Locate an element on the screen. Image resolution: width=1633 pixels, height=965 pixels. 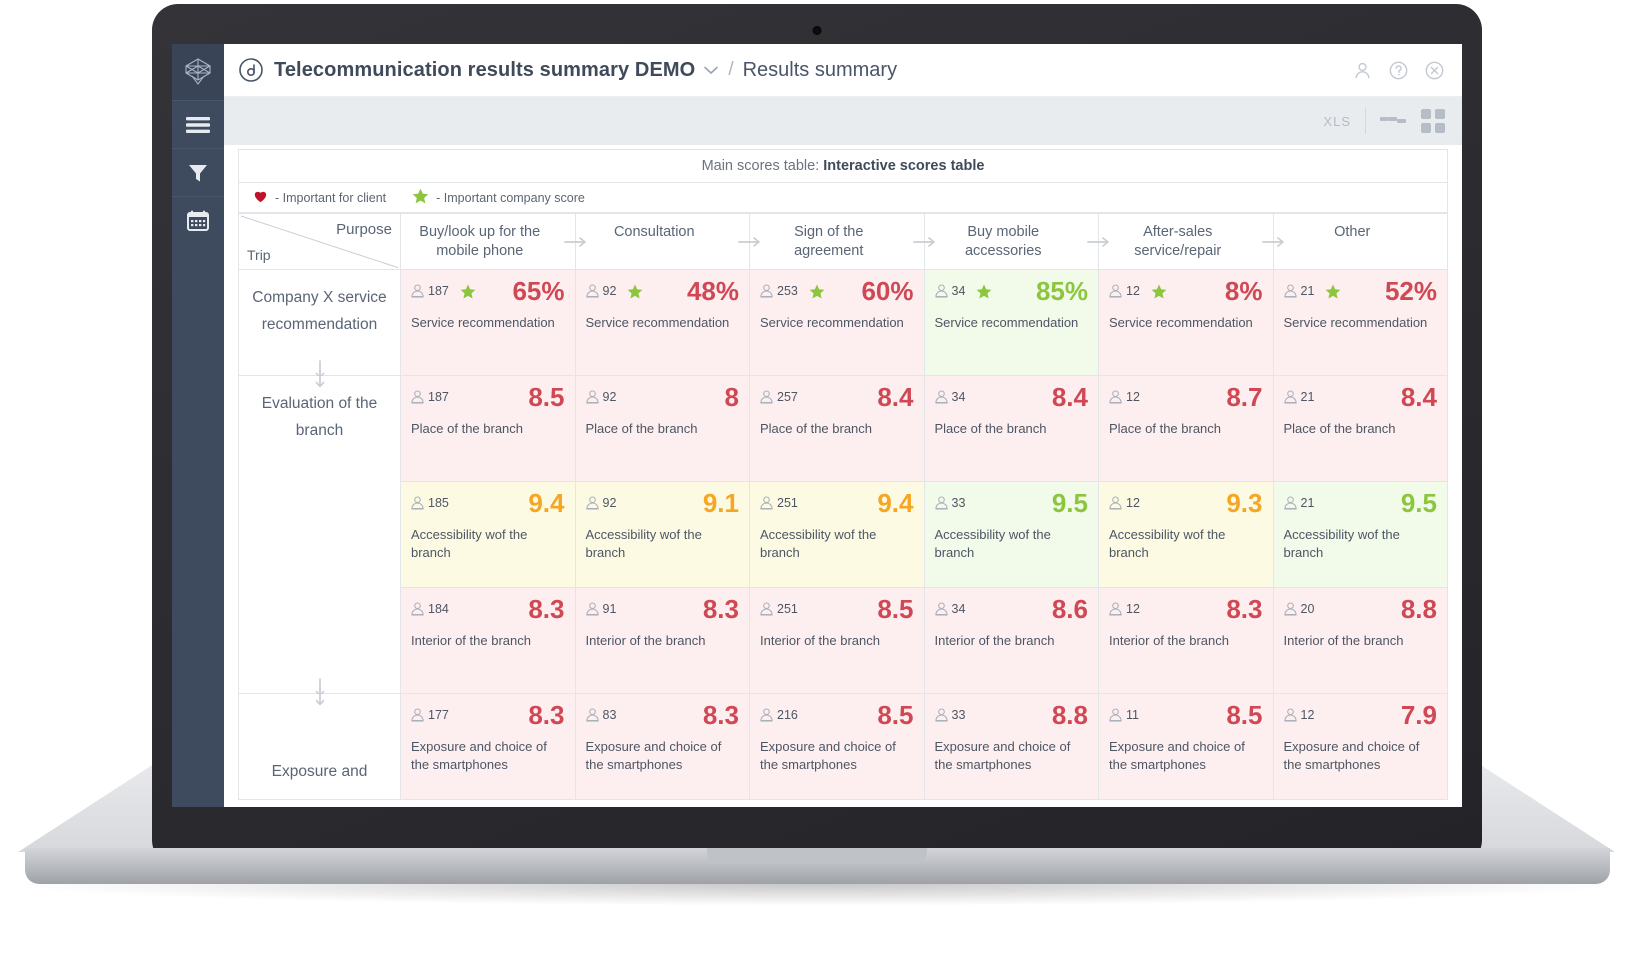
score-cell: 92 9.1 Accessibility wof the branch is located at coordinates (662, 534).